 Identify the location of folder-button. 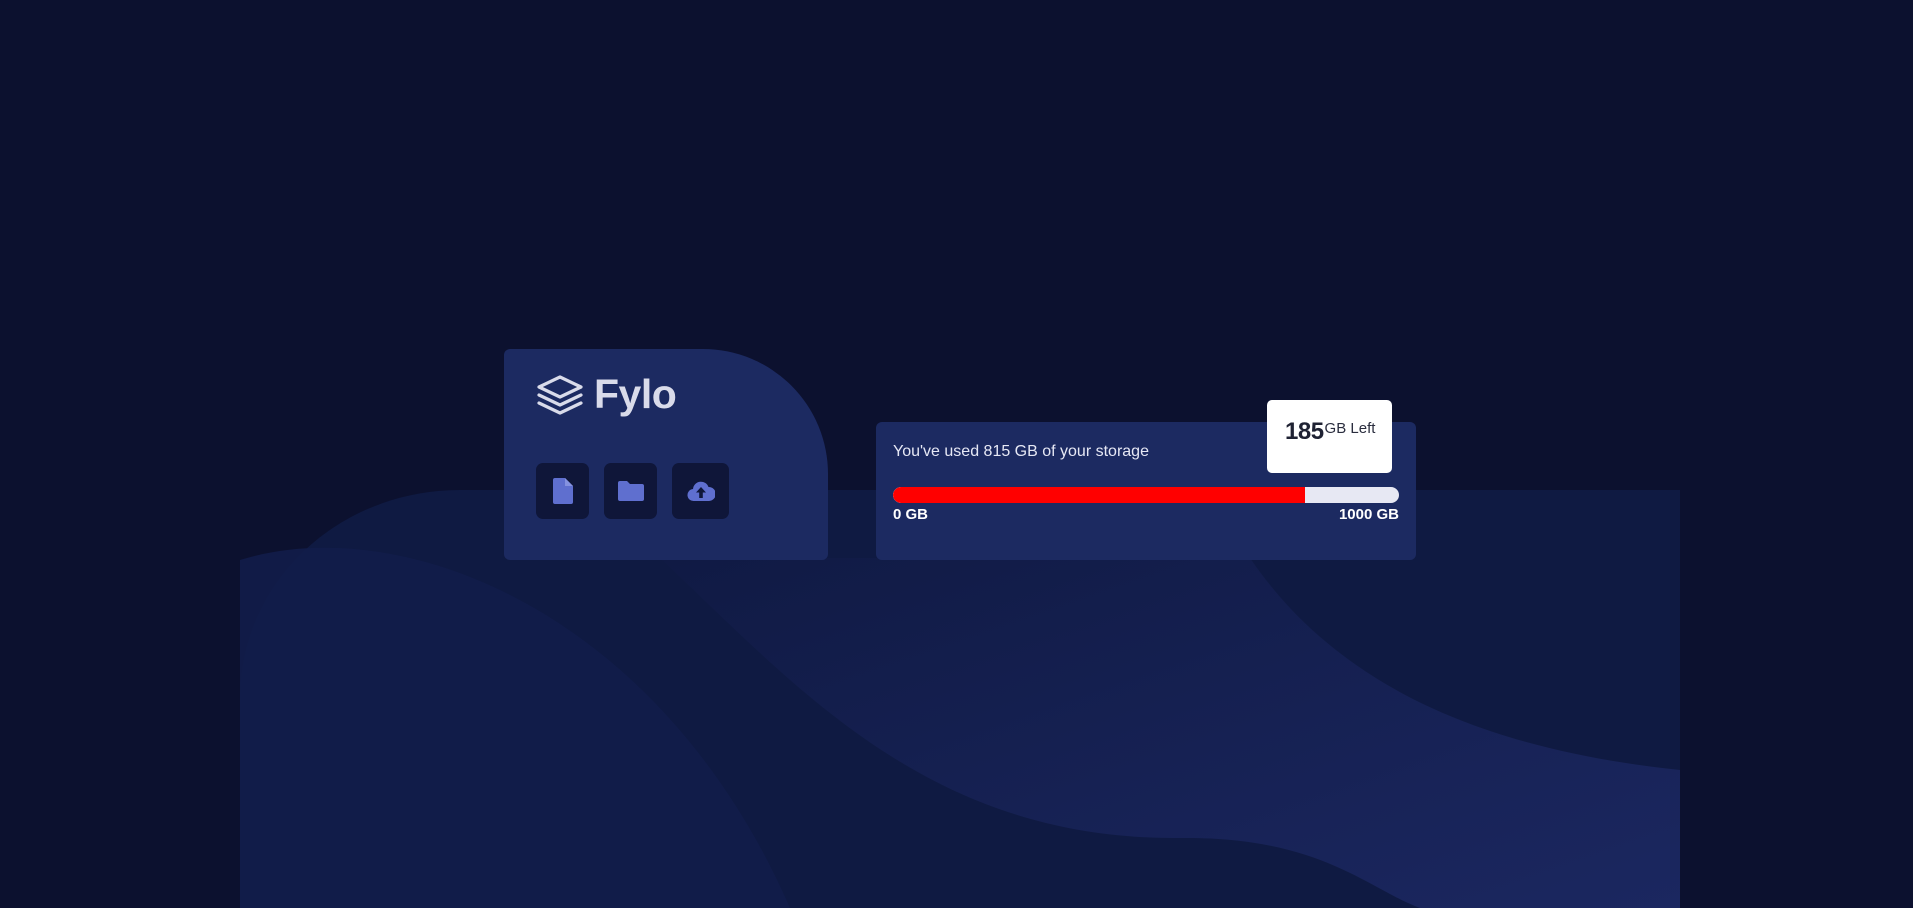
(630, 491).